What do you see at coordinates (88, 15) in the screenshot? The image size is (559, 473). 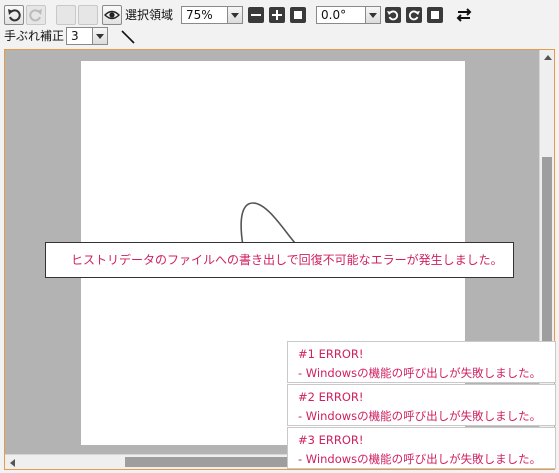 I see `flip-right-button` at bounding box center [88, 15].